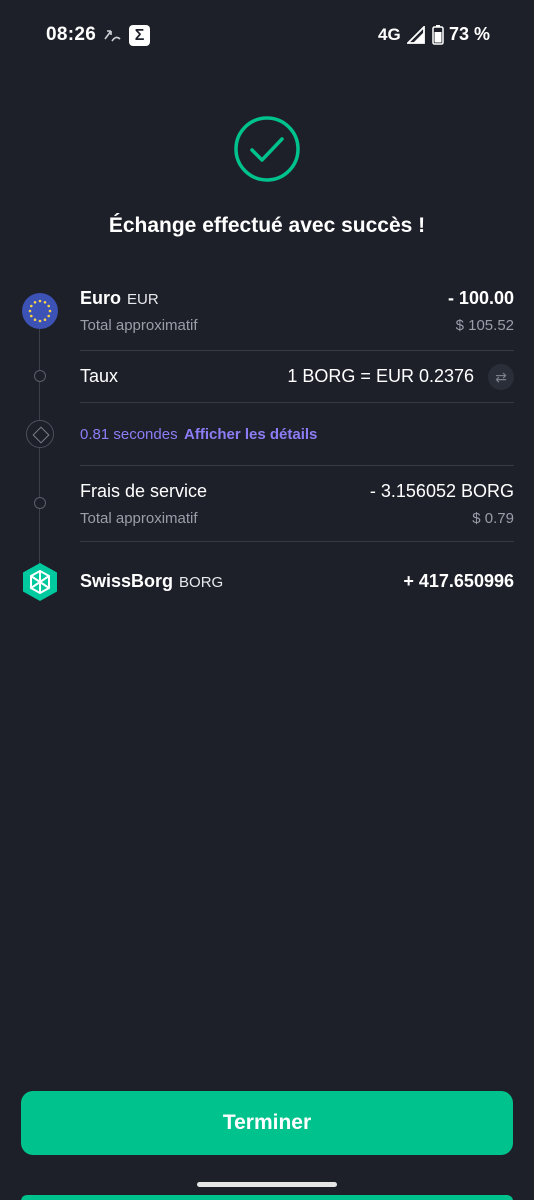 The height and width of the screenshot is (1200, 534). What do you see at coordinates (267, 1184) in the screenshot?
I see `home-indicator` at bounding box center [267, 1184].